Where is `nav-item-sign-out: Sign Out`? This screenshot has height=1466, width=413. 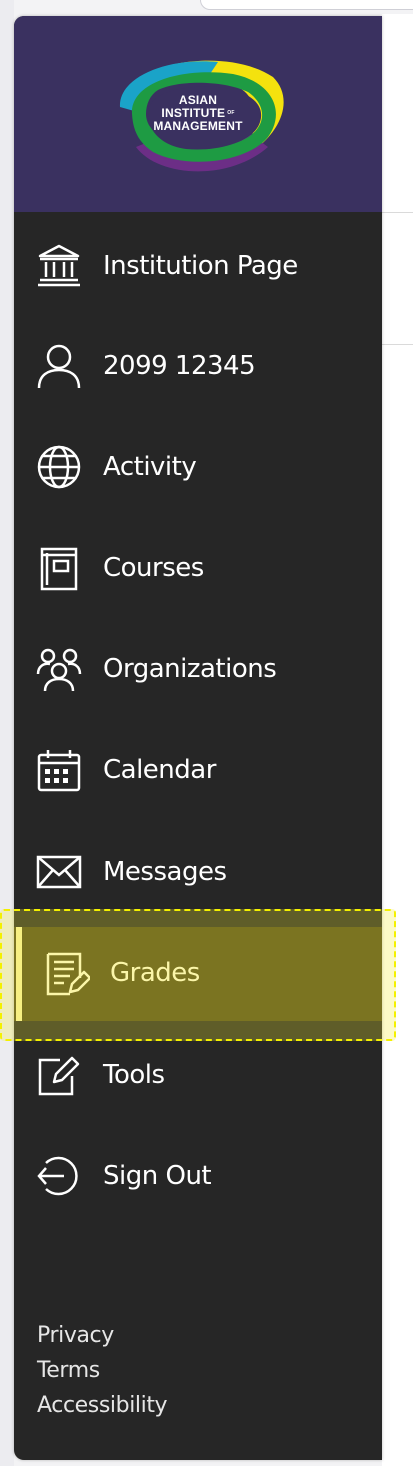 nav-item-sign-out: Sign Out is located at coordinates (198, 1176).